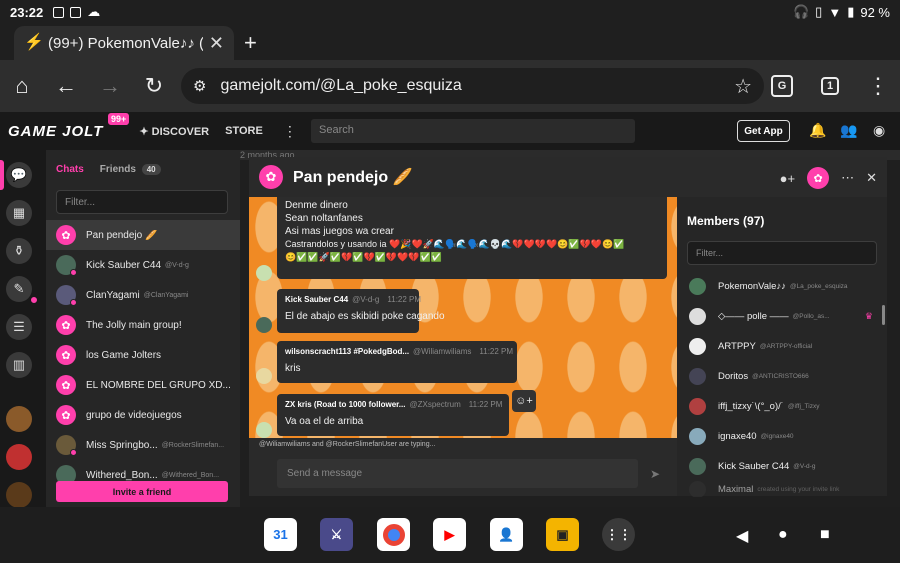 Image resolution: width=900 pixels, height=563 pixels. What do you see at coordinates (618, 534) in the screenshot?
I see `app-drawer-icon: ⋮⋮` at bounding box center [618, 534].